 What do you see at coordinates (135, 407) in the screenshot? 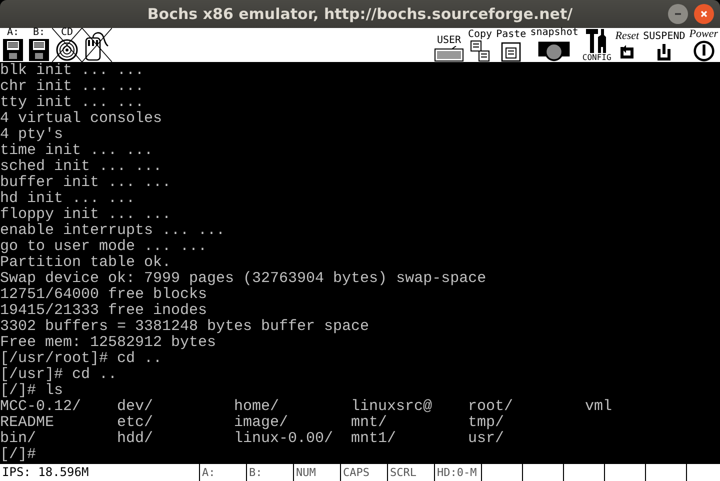
I see `file-name: dev/` at bounding box center [135, 407].